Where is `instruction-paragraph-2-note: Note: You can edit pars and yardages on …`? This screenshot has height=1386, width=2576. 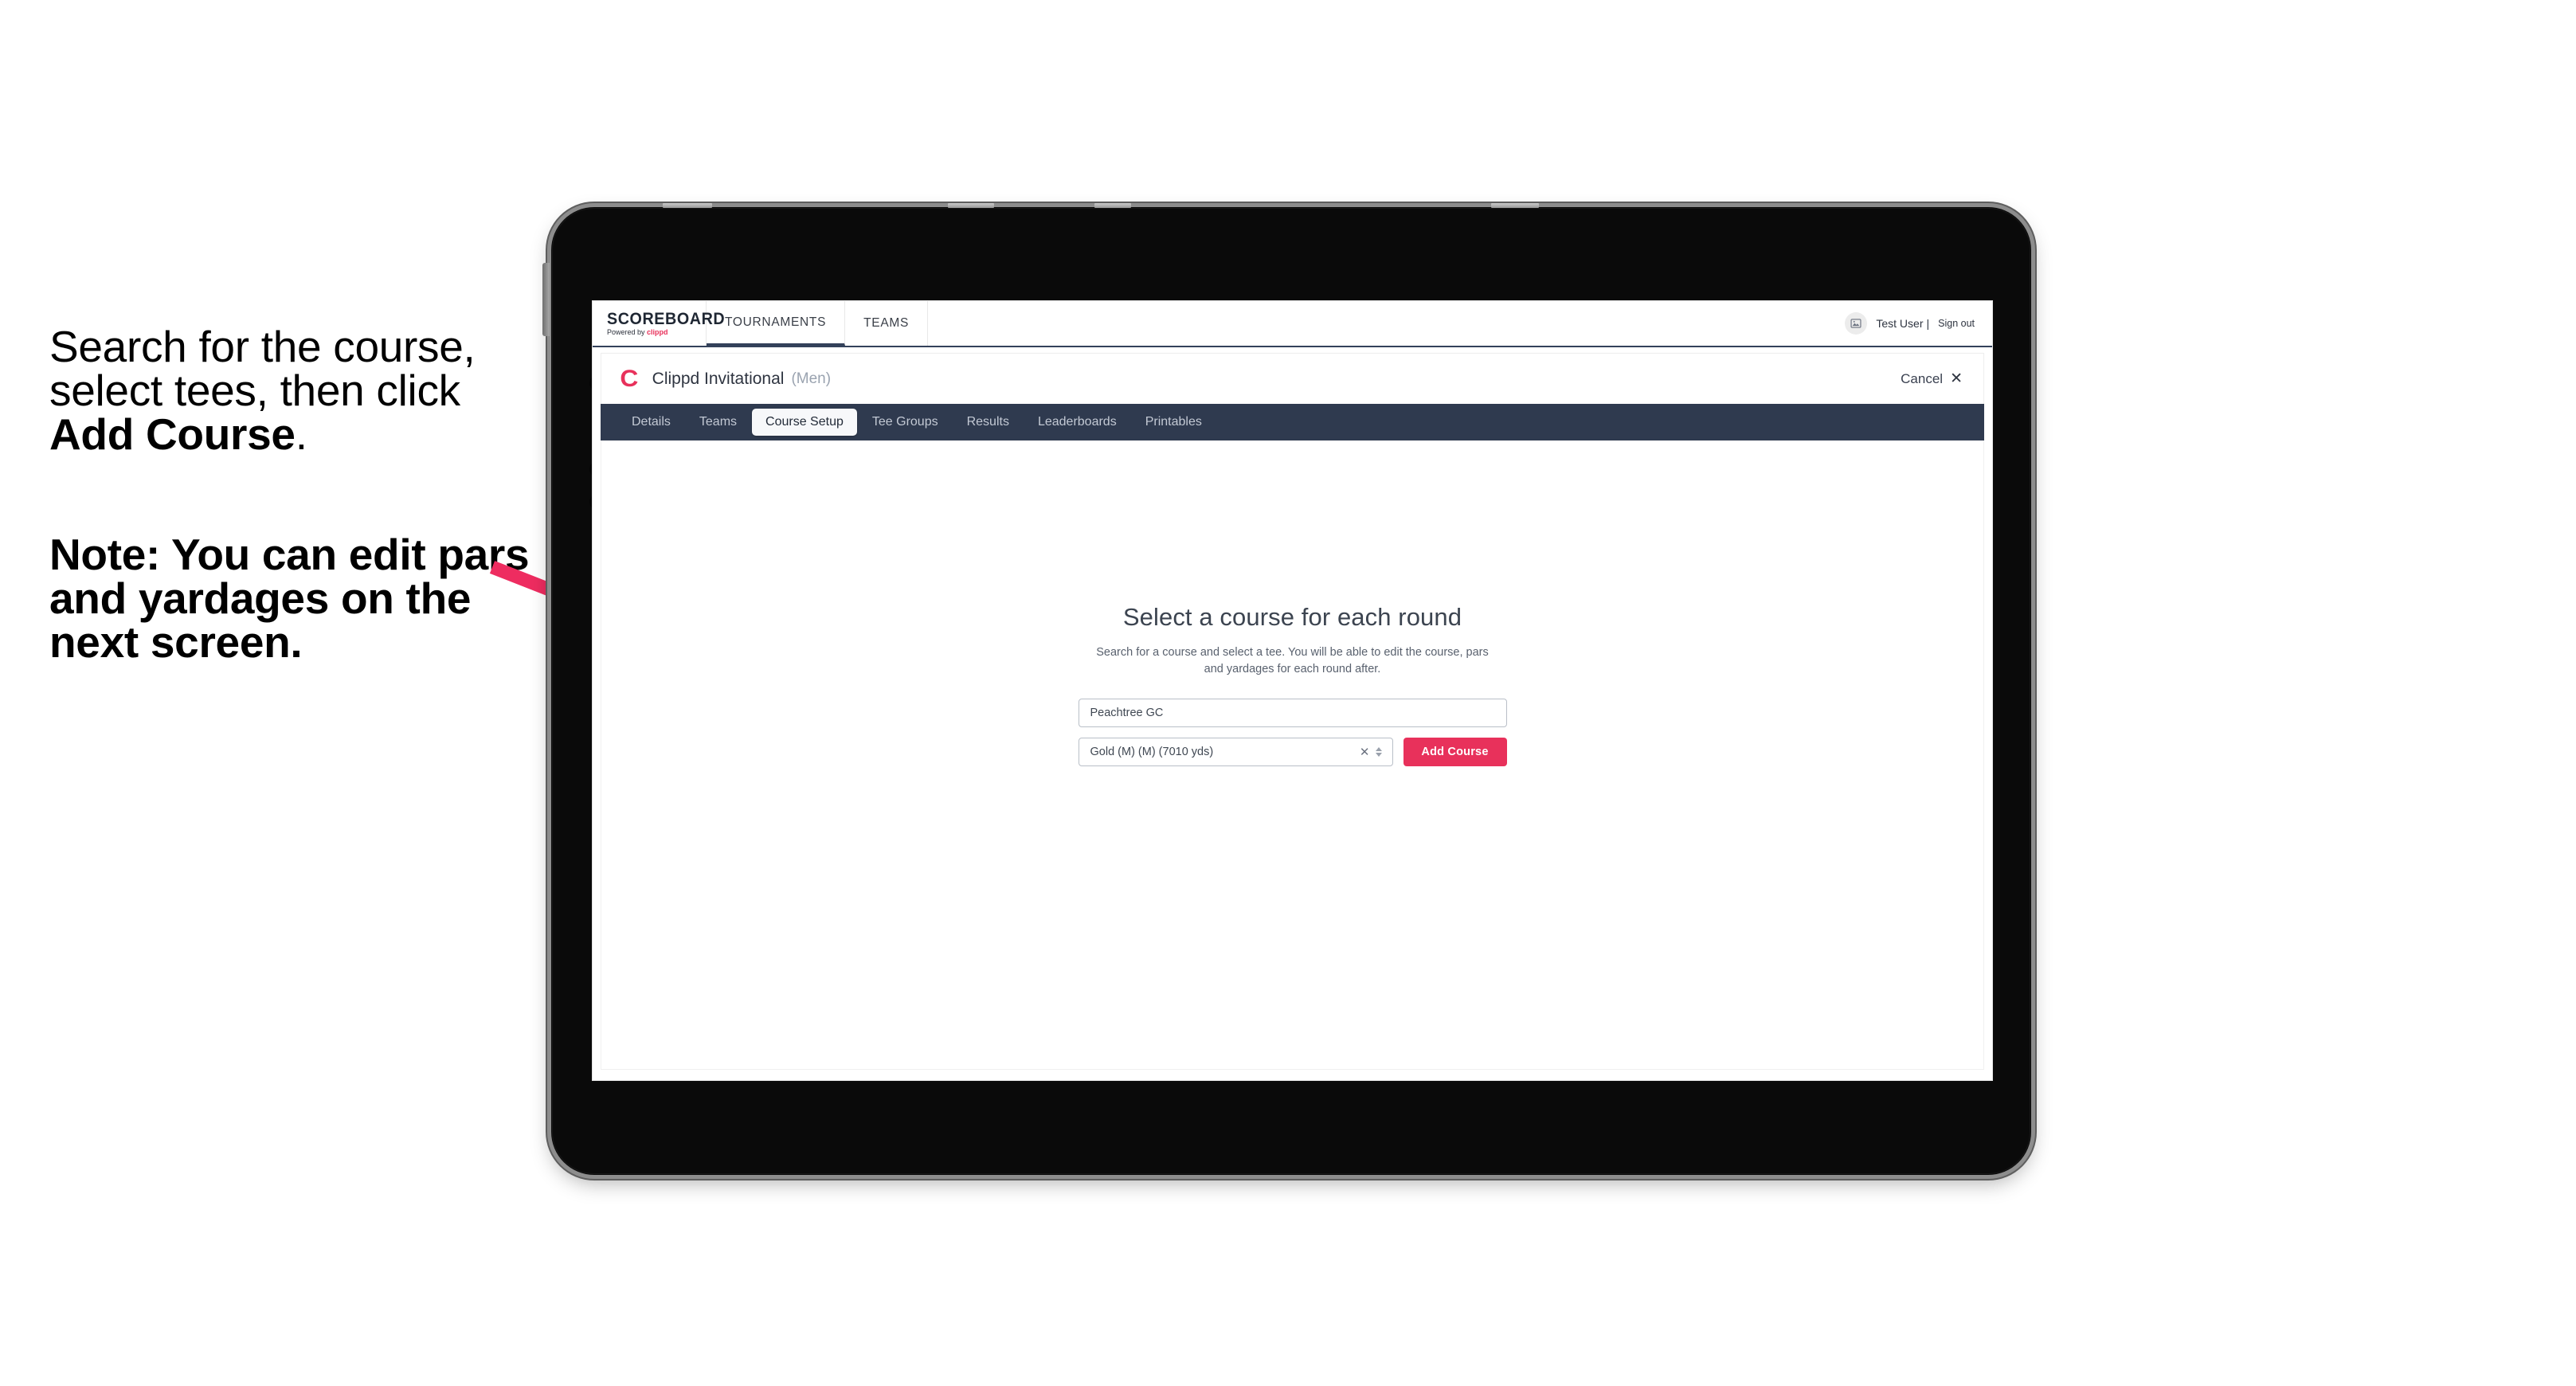 instruction-paragraph-2-note: Note: You can edit pars and yardages on … is located at coordinates (289, 598).